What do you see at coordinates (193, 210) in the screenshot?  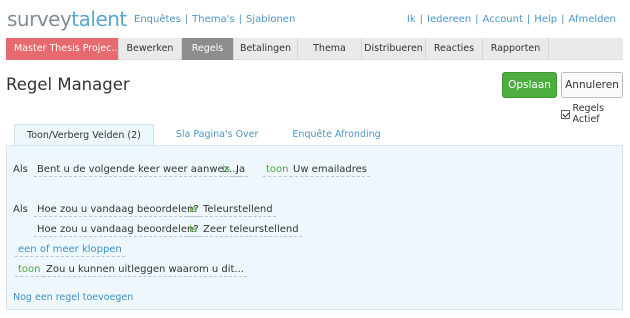 I see `rule-2-cond-1-operator: is` at bounding box center [193, 210].